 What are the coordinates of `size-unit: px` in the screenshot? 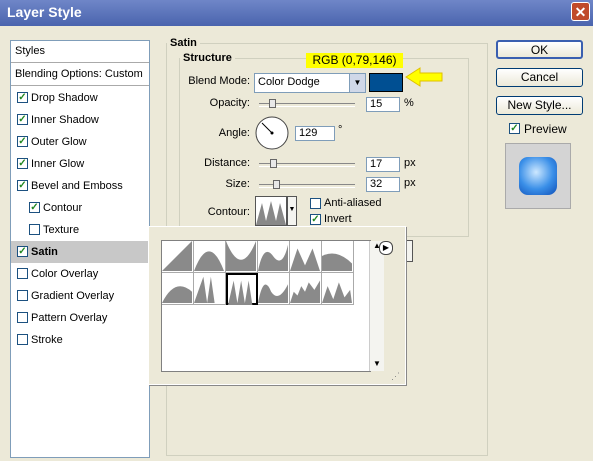 It's located at (410, 183).